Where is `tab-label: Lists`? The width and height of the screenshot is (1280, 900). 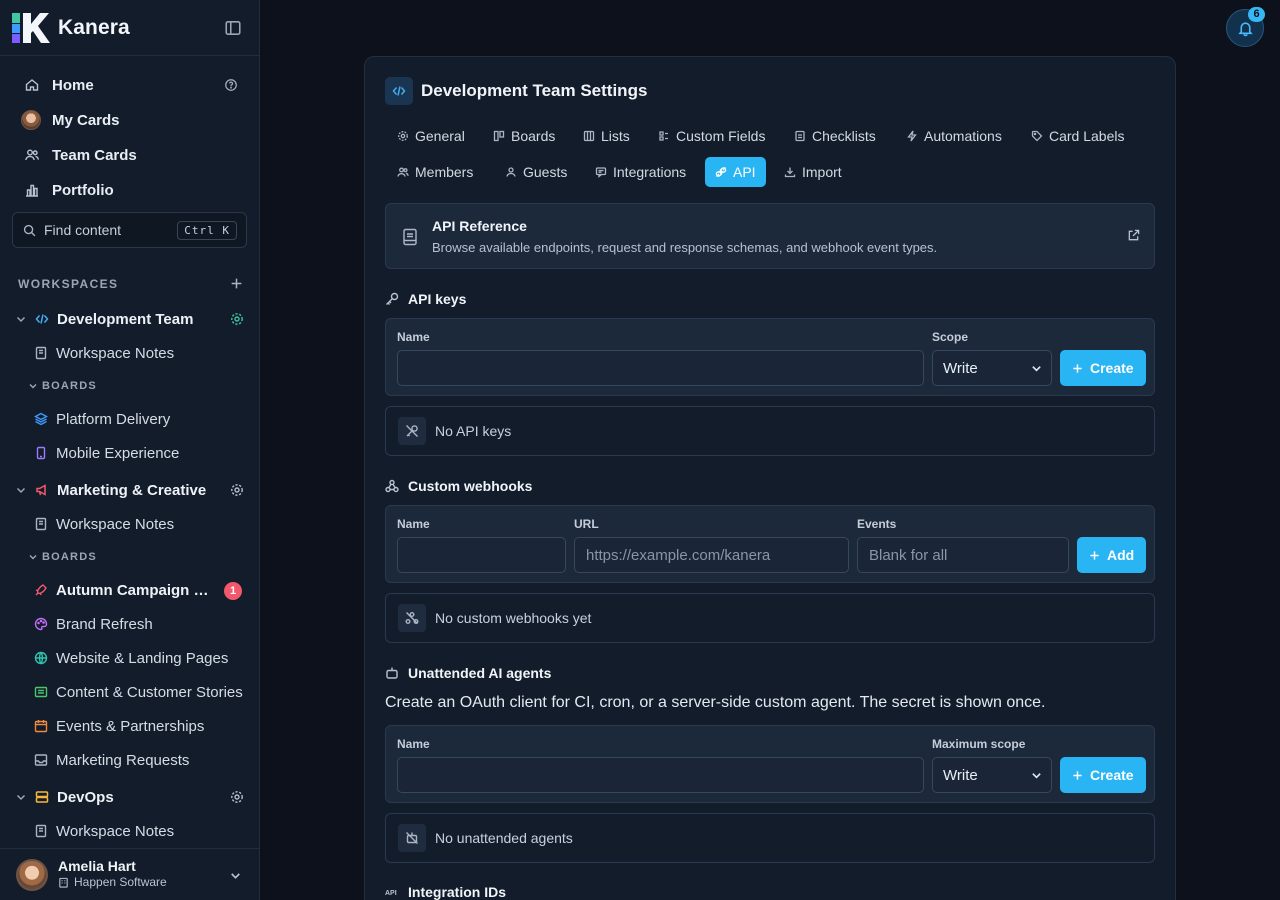 tab-label: Lists is located at coordinates (615, 136).